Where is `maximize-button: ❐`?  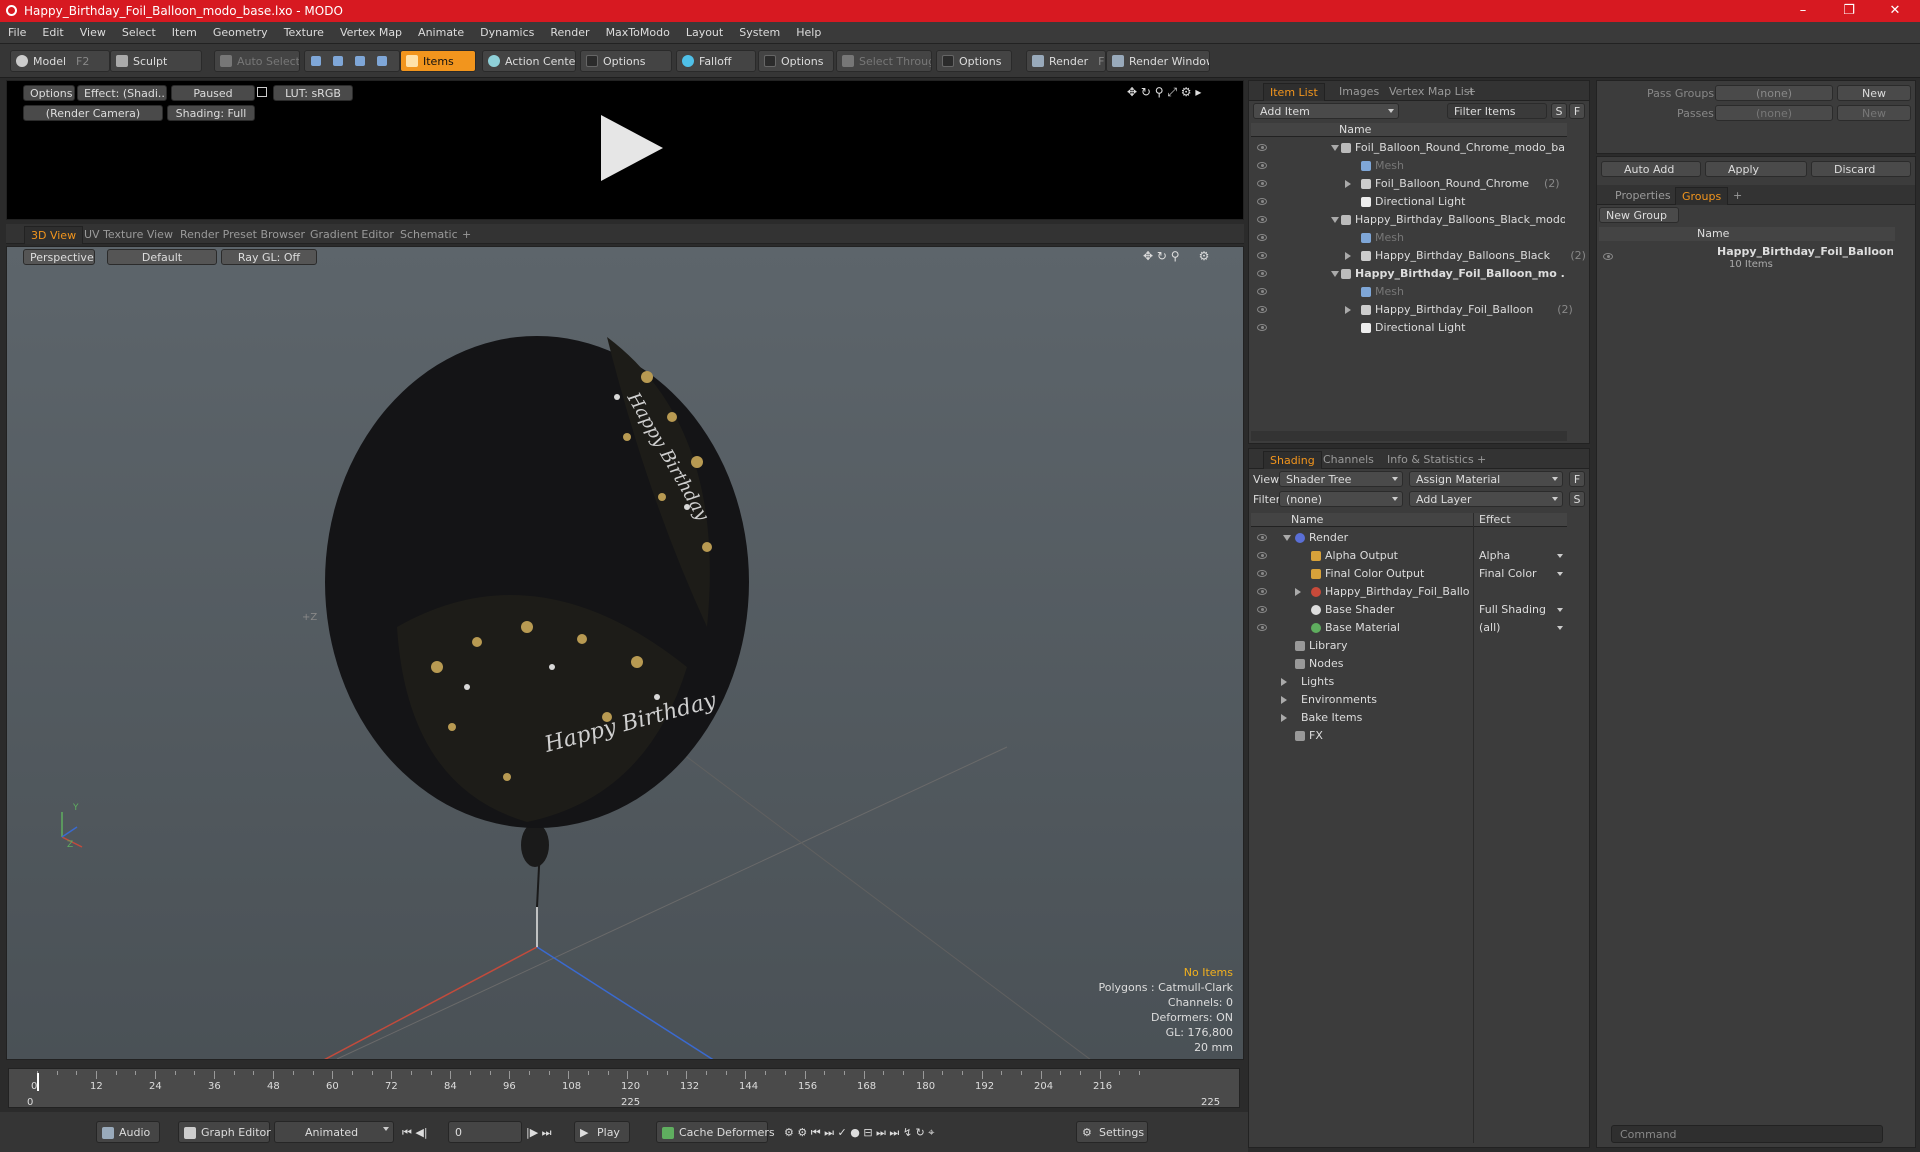 maximize-button: ❐ is located at coordinates (1849, 11).